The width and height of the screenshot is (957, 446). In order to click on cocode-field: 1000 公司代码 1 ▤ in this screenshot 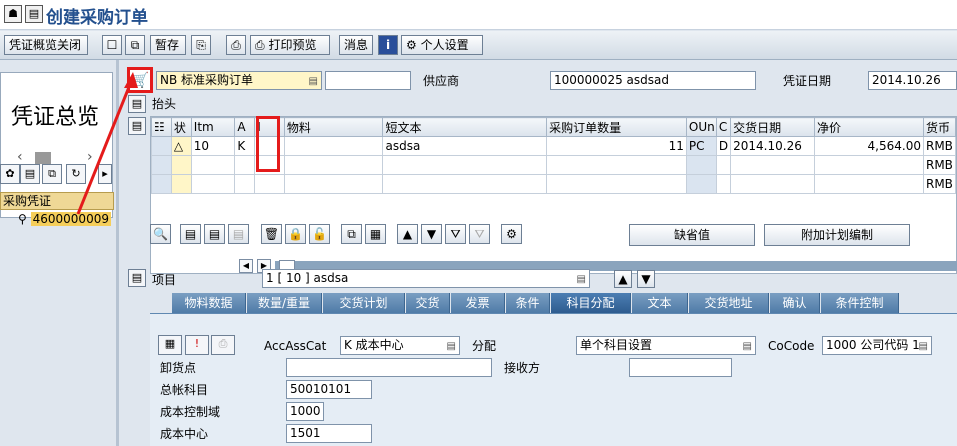, I will do `click(877, 345)`.